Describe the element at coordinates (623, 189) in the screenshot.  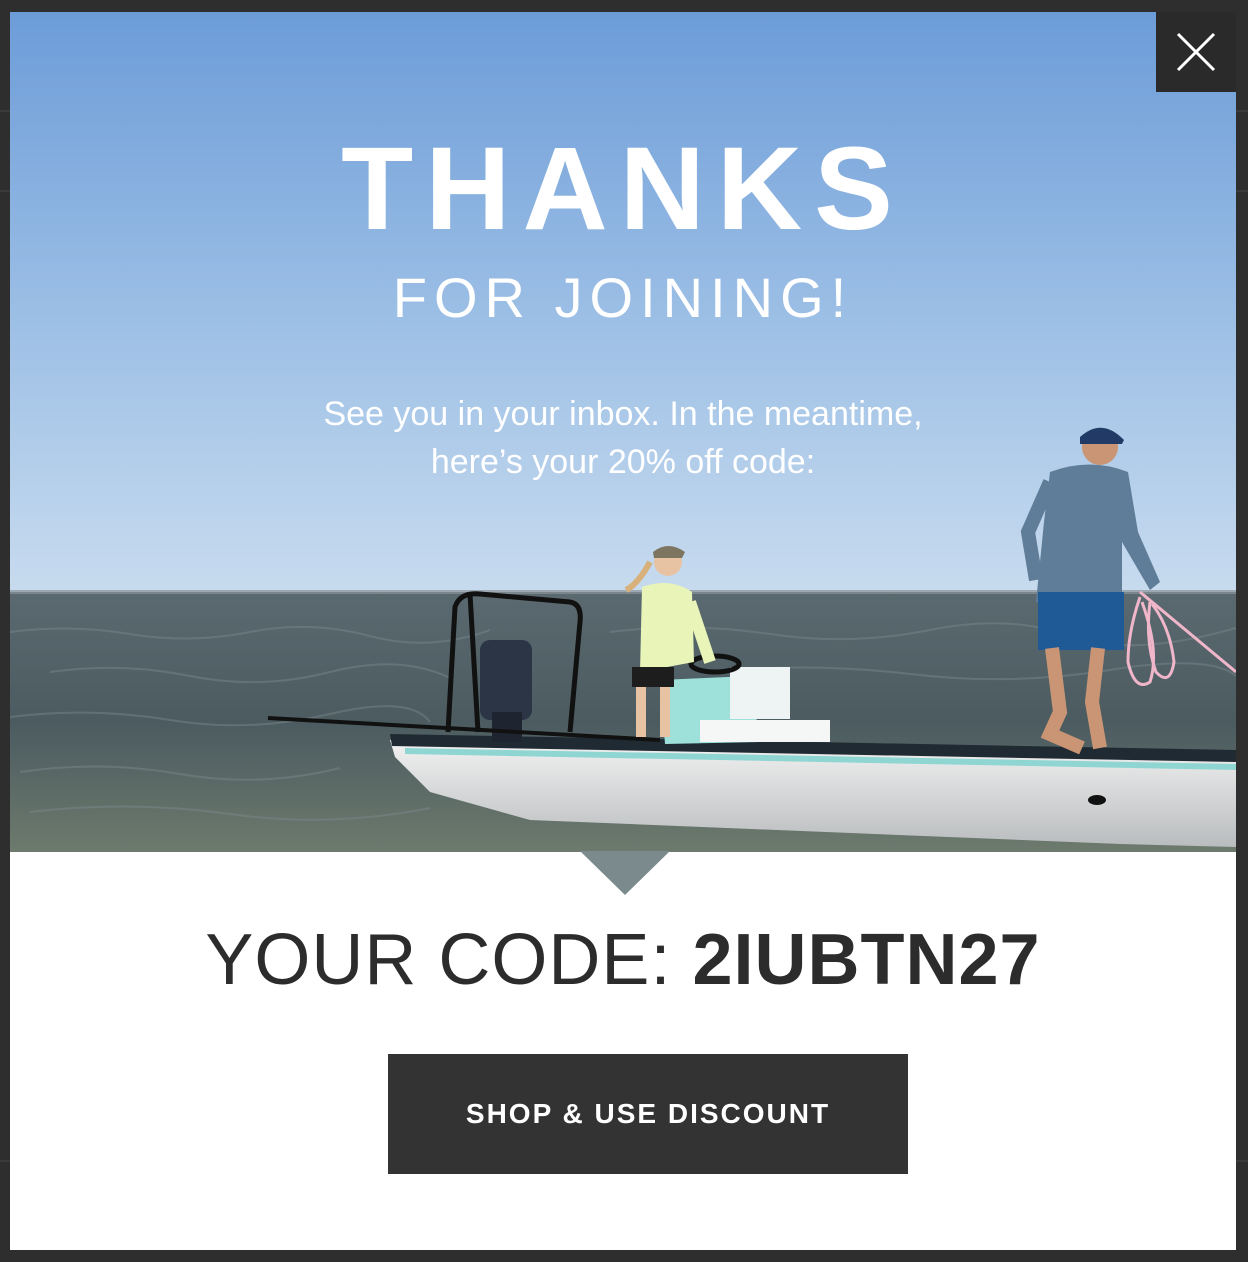
I see `thanks-headline: THANKS` at that location.